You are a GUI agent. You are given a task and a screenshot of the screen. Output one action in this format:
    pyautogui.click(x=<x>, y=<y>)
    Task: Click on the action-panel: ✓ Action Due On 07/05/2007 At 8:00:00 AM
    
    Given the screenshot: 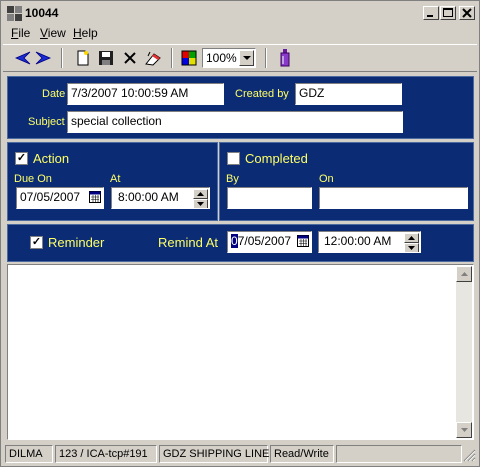 What is the action you would take?
    pyautogui.click(x=112, y=181)
    